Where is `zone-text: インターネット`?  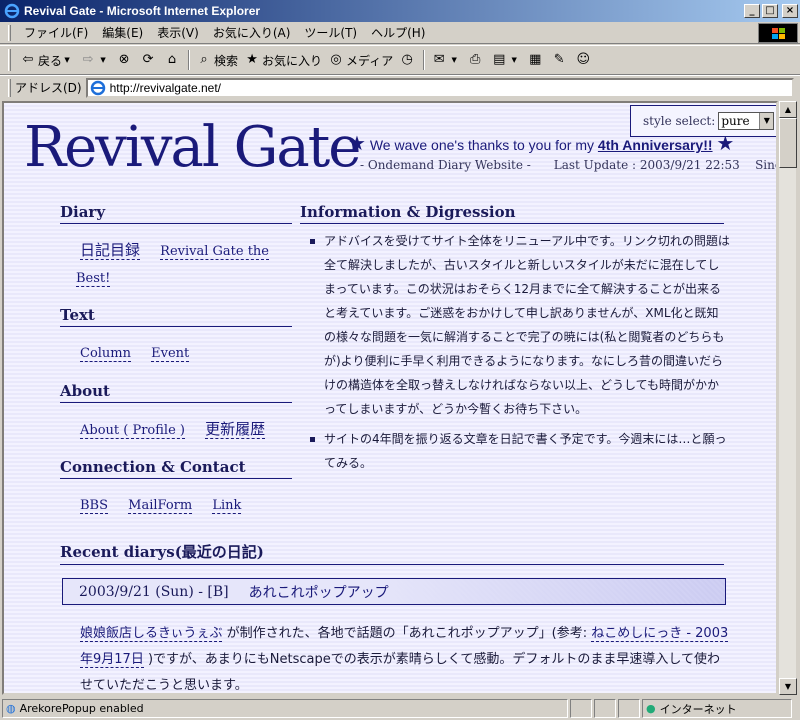 zone-text: インターネット is located at coordinates (698, 709).